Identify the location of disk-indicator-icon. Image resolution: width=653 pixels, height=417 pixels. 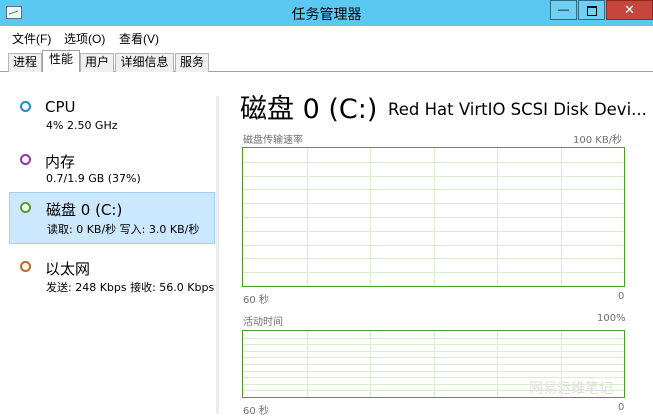
(25, 207).